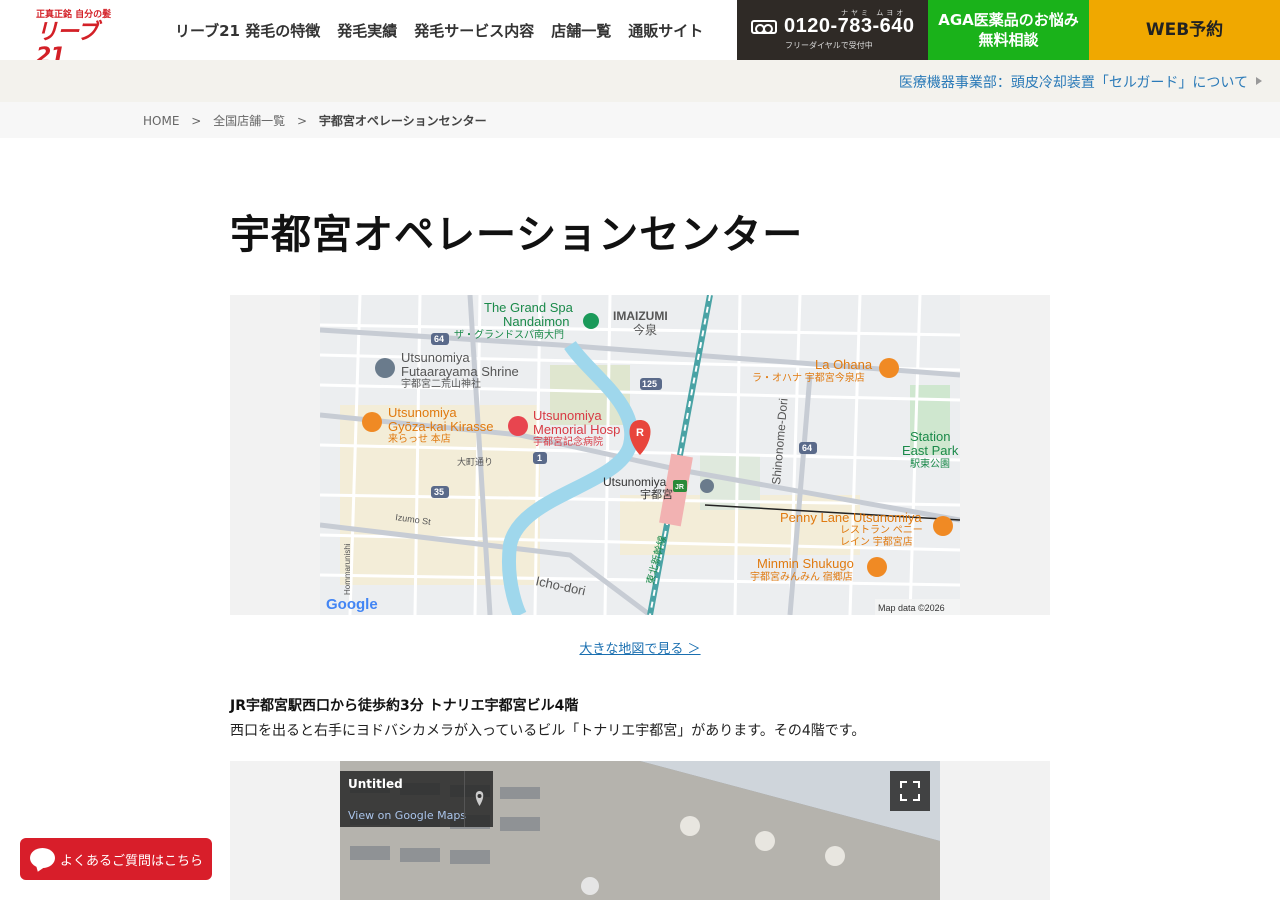 Image resolution: width=1280 pixels, height=900 pixels. What do you see at coordinates (656, 494) in the screenshot?
I see `map-label: 宇都宮` at bounding box center [656, 494].